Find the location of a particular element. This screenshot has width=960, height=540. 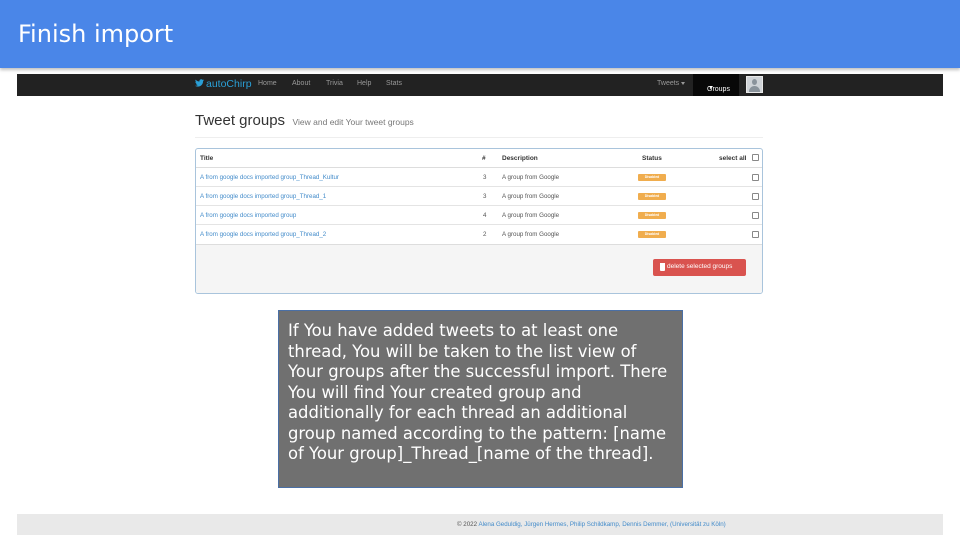

select-all-label: select all is located at coordinates (733, 158).